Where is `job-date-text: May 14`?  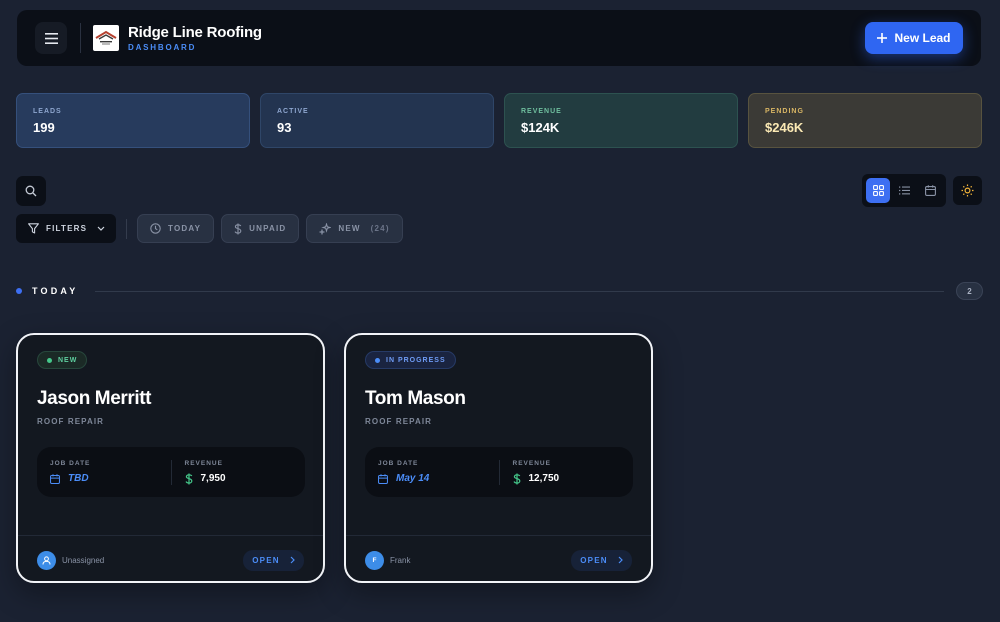
job-date-text: May 14 is located at coordinates (413, 478).